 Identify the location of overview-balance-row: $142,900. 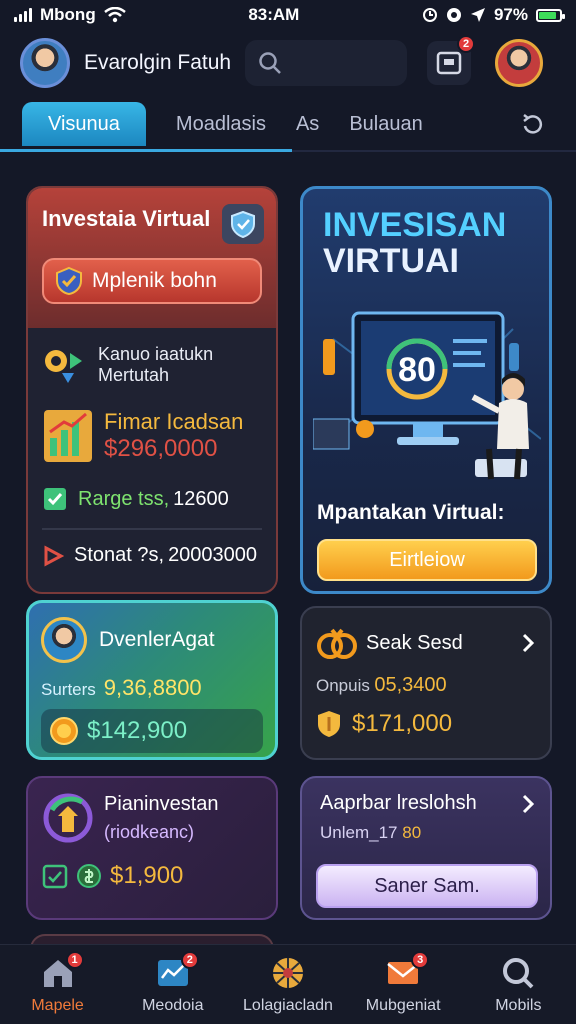
(152, 731).